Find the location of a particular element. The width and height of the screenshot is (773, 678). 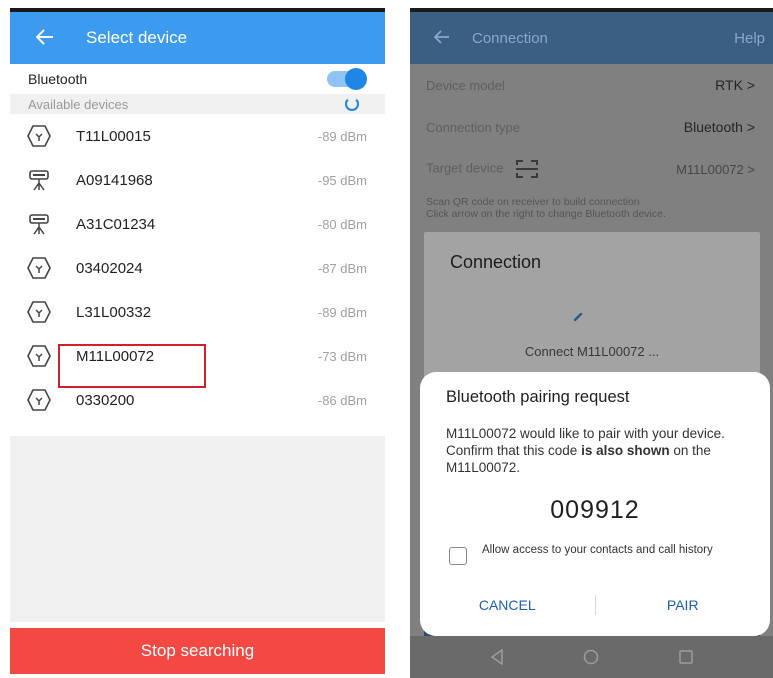

bluetooth-label: Bluetooth is located at coordinates (58, 79).